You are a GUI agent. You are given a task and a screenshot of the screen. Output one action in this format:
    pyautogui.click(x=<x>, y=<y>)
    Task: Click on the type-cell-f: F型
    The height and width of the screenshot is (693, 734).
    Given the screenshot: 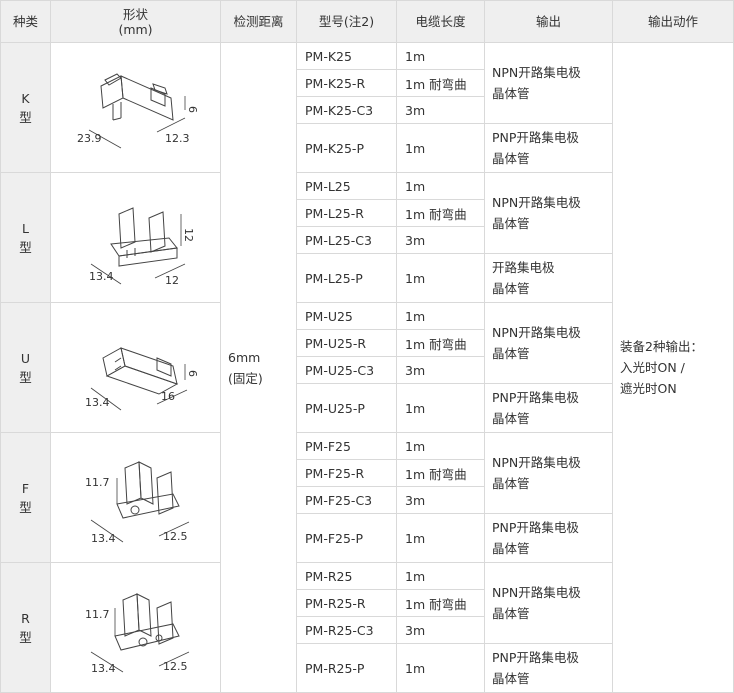 What is the action you would take?
    pyautogui.click(x=25, y=497)
    